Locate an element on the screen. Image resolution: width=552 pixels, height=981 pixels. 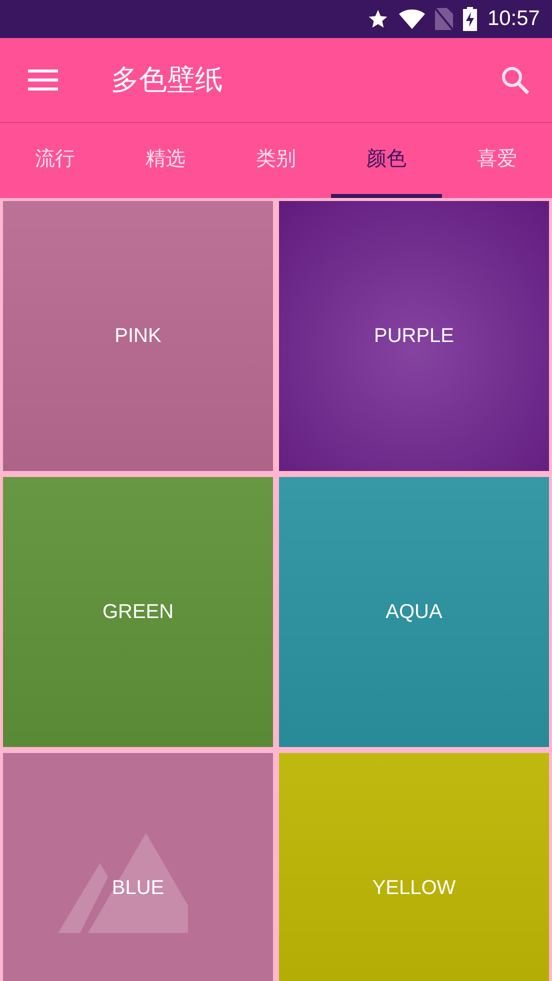
tile-label: PURPLE is located at coordinates (414, 336).